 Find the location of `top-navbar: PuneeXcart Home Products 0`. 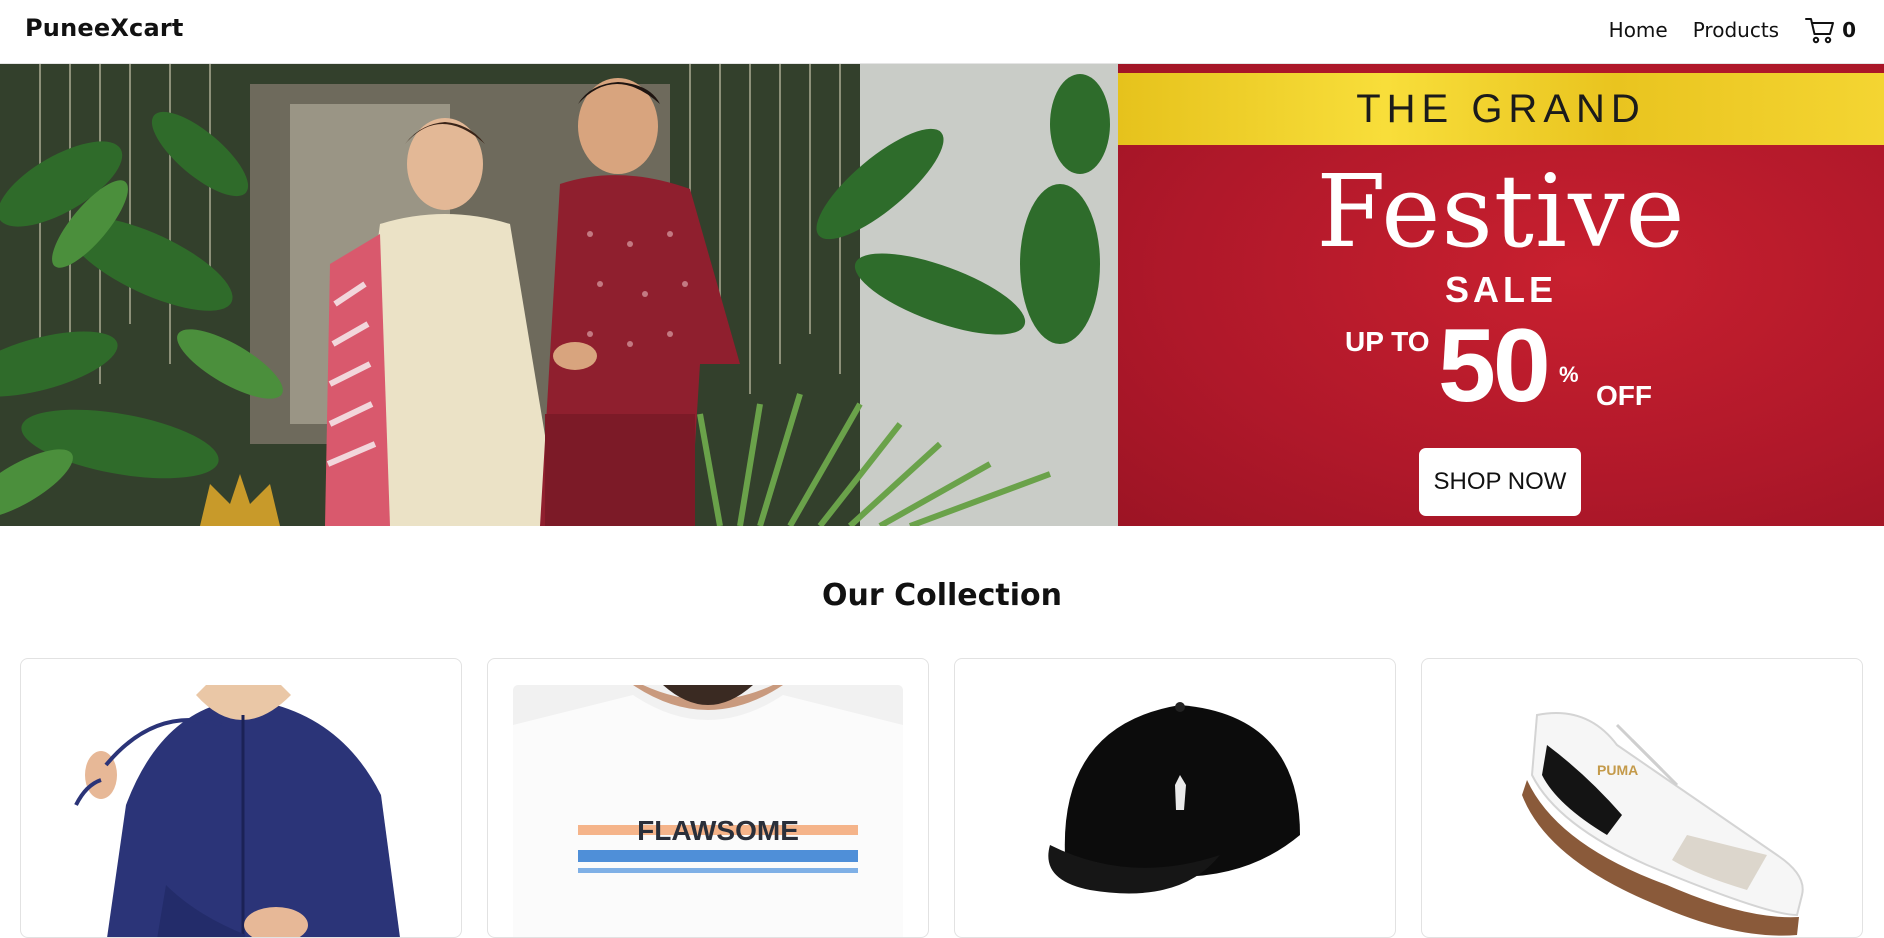

top-navbar: PuneeXcart Home Products 0 is located at coordinates (942, 32).